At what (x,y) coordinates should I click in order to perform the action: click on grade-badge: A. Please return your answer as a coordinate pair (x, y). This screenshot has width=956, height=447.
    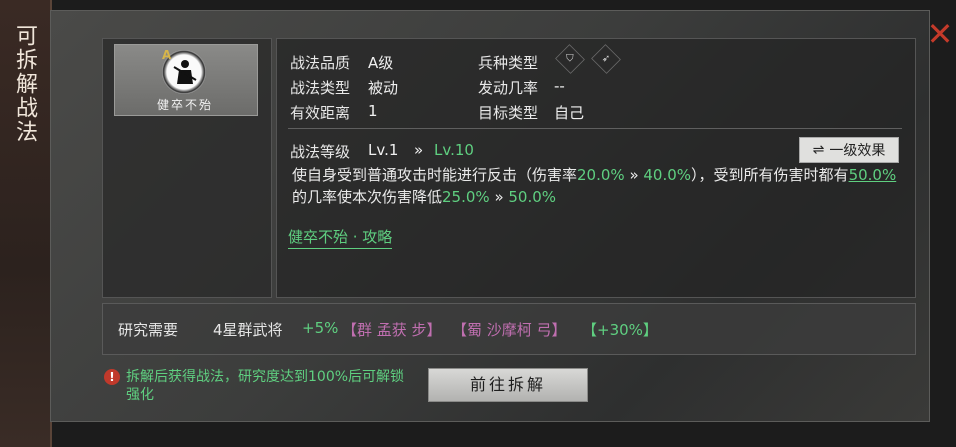
    Looking at the image, I should click on (167, 55).